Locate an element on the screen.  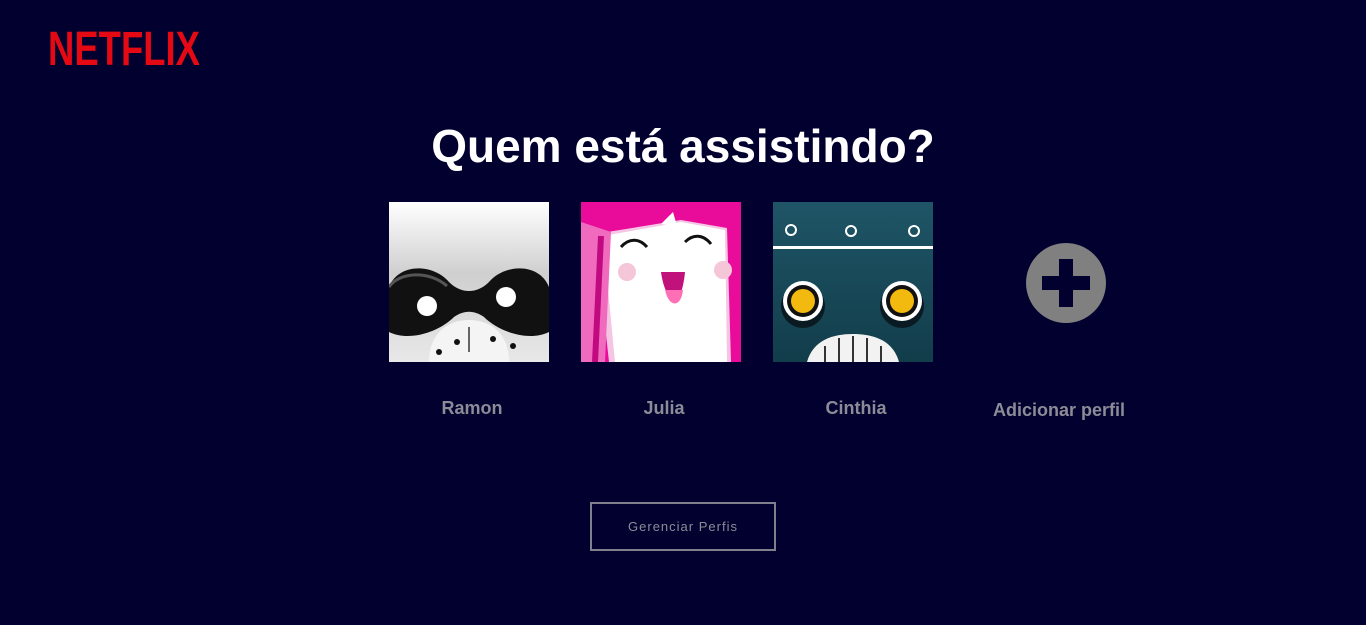
plus-circle-icon is located at coordinates (1066, 283).